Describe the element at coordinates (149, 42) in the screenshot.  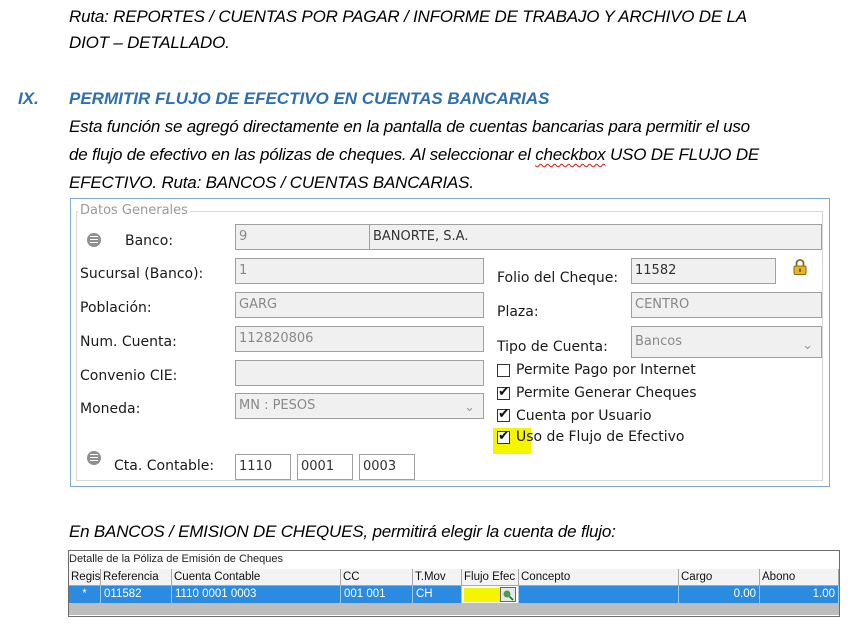
I see `ruta-line-2: DIOT – DETALLADO.` at that location.